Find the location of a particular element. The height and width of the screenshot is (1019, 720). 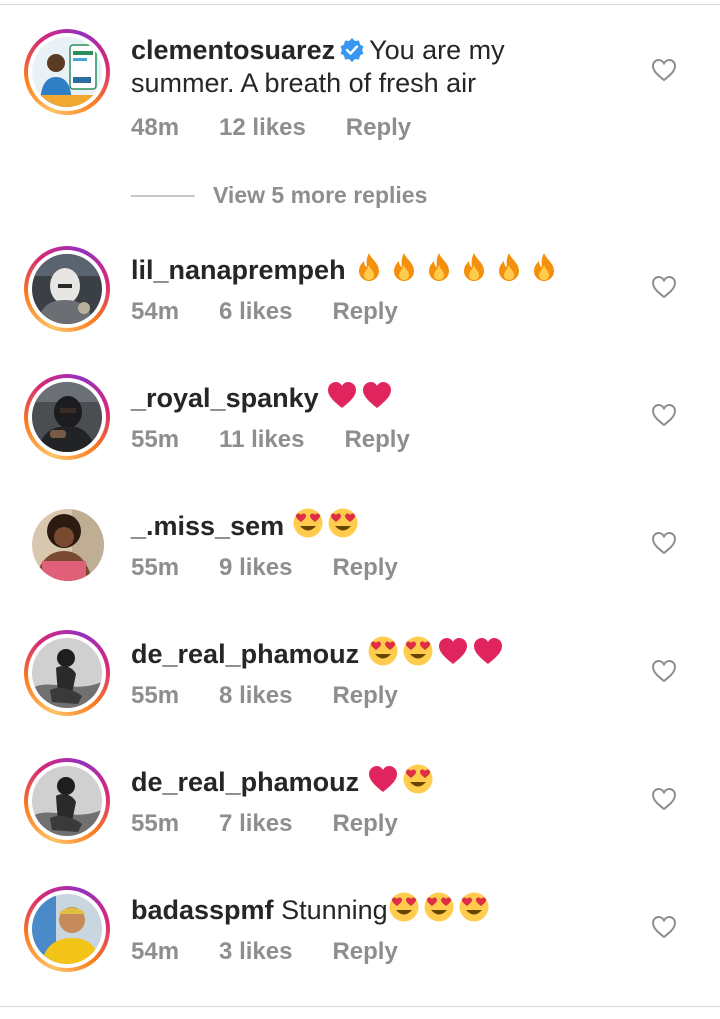

comment-text: You are my is located at coordinates (437, 50).